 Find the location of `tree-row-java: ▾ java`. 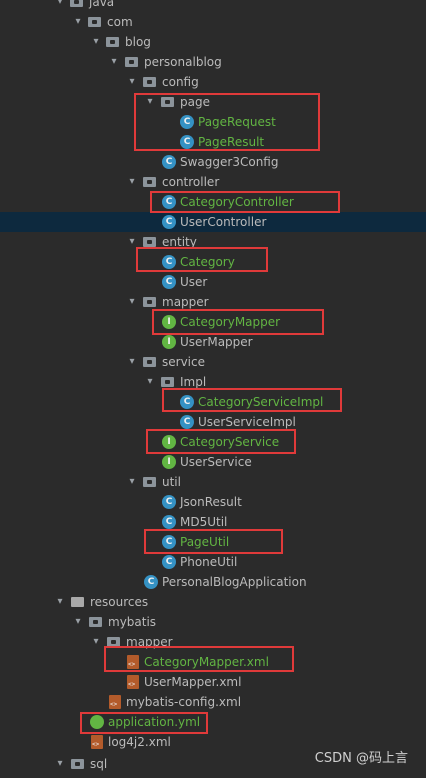

tree-row-java: ▾ java is located at coordinates (213, 6).